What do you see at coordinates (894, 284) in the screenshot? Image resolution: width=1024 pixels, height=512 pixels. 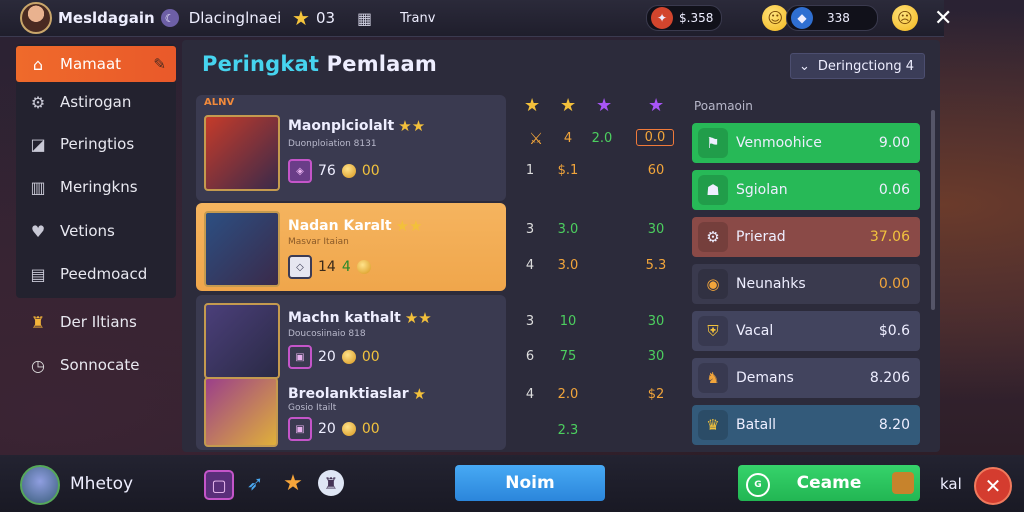 I see `reward-value: 0.00` at bounding box center [894, 284].